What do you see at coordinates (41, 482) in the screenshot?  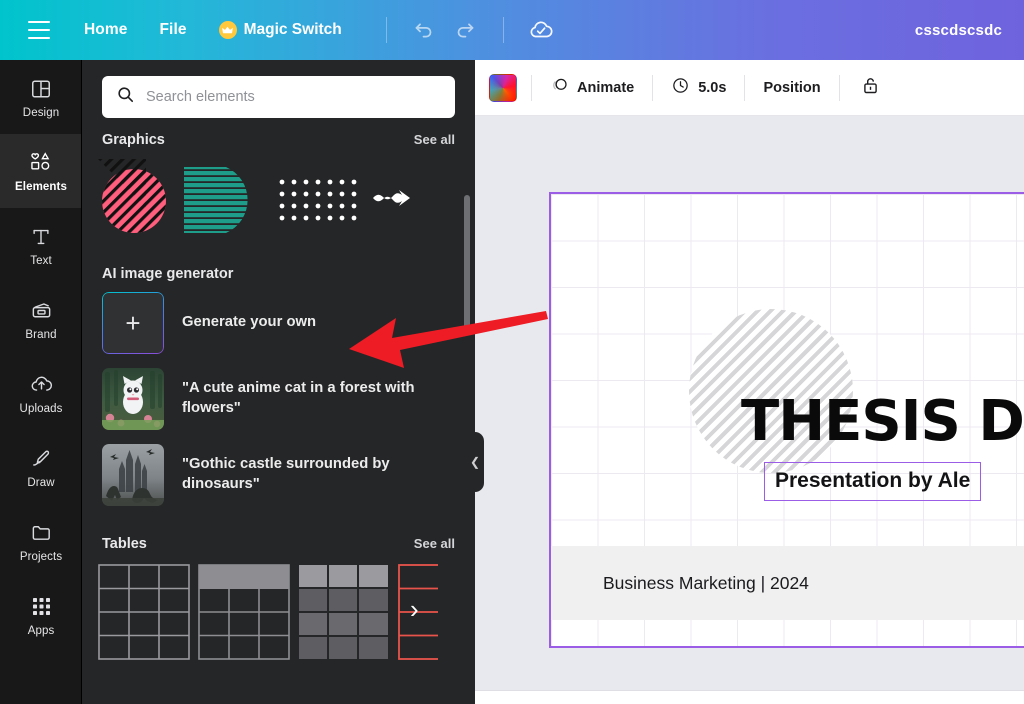 I see `sidebar-label-draw: Draw` at bounding box center [41, 482].